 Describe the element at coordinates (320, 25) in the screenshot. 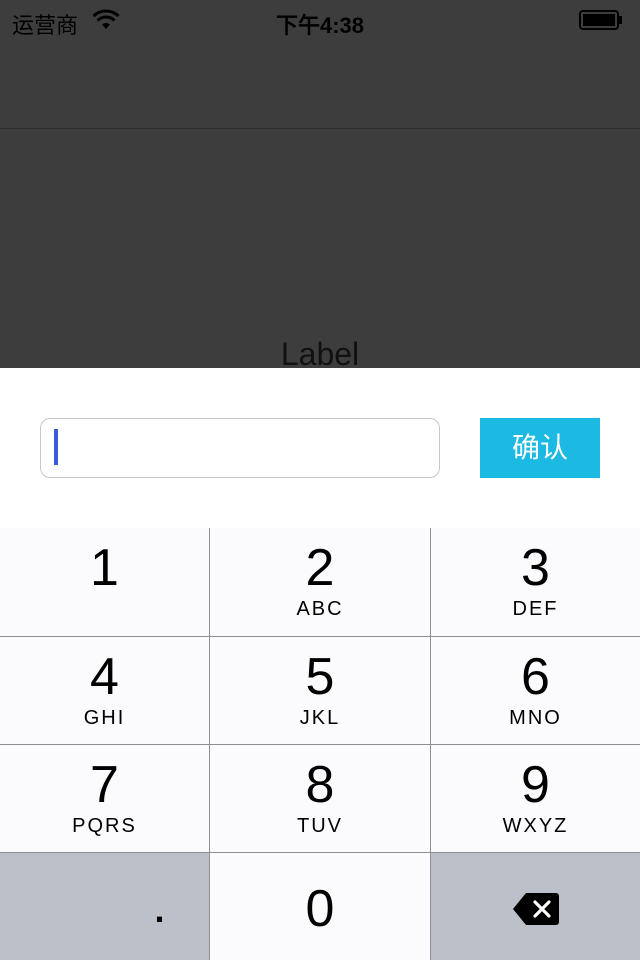

I see `clock: 下午4:38` at that location.